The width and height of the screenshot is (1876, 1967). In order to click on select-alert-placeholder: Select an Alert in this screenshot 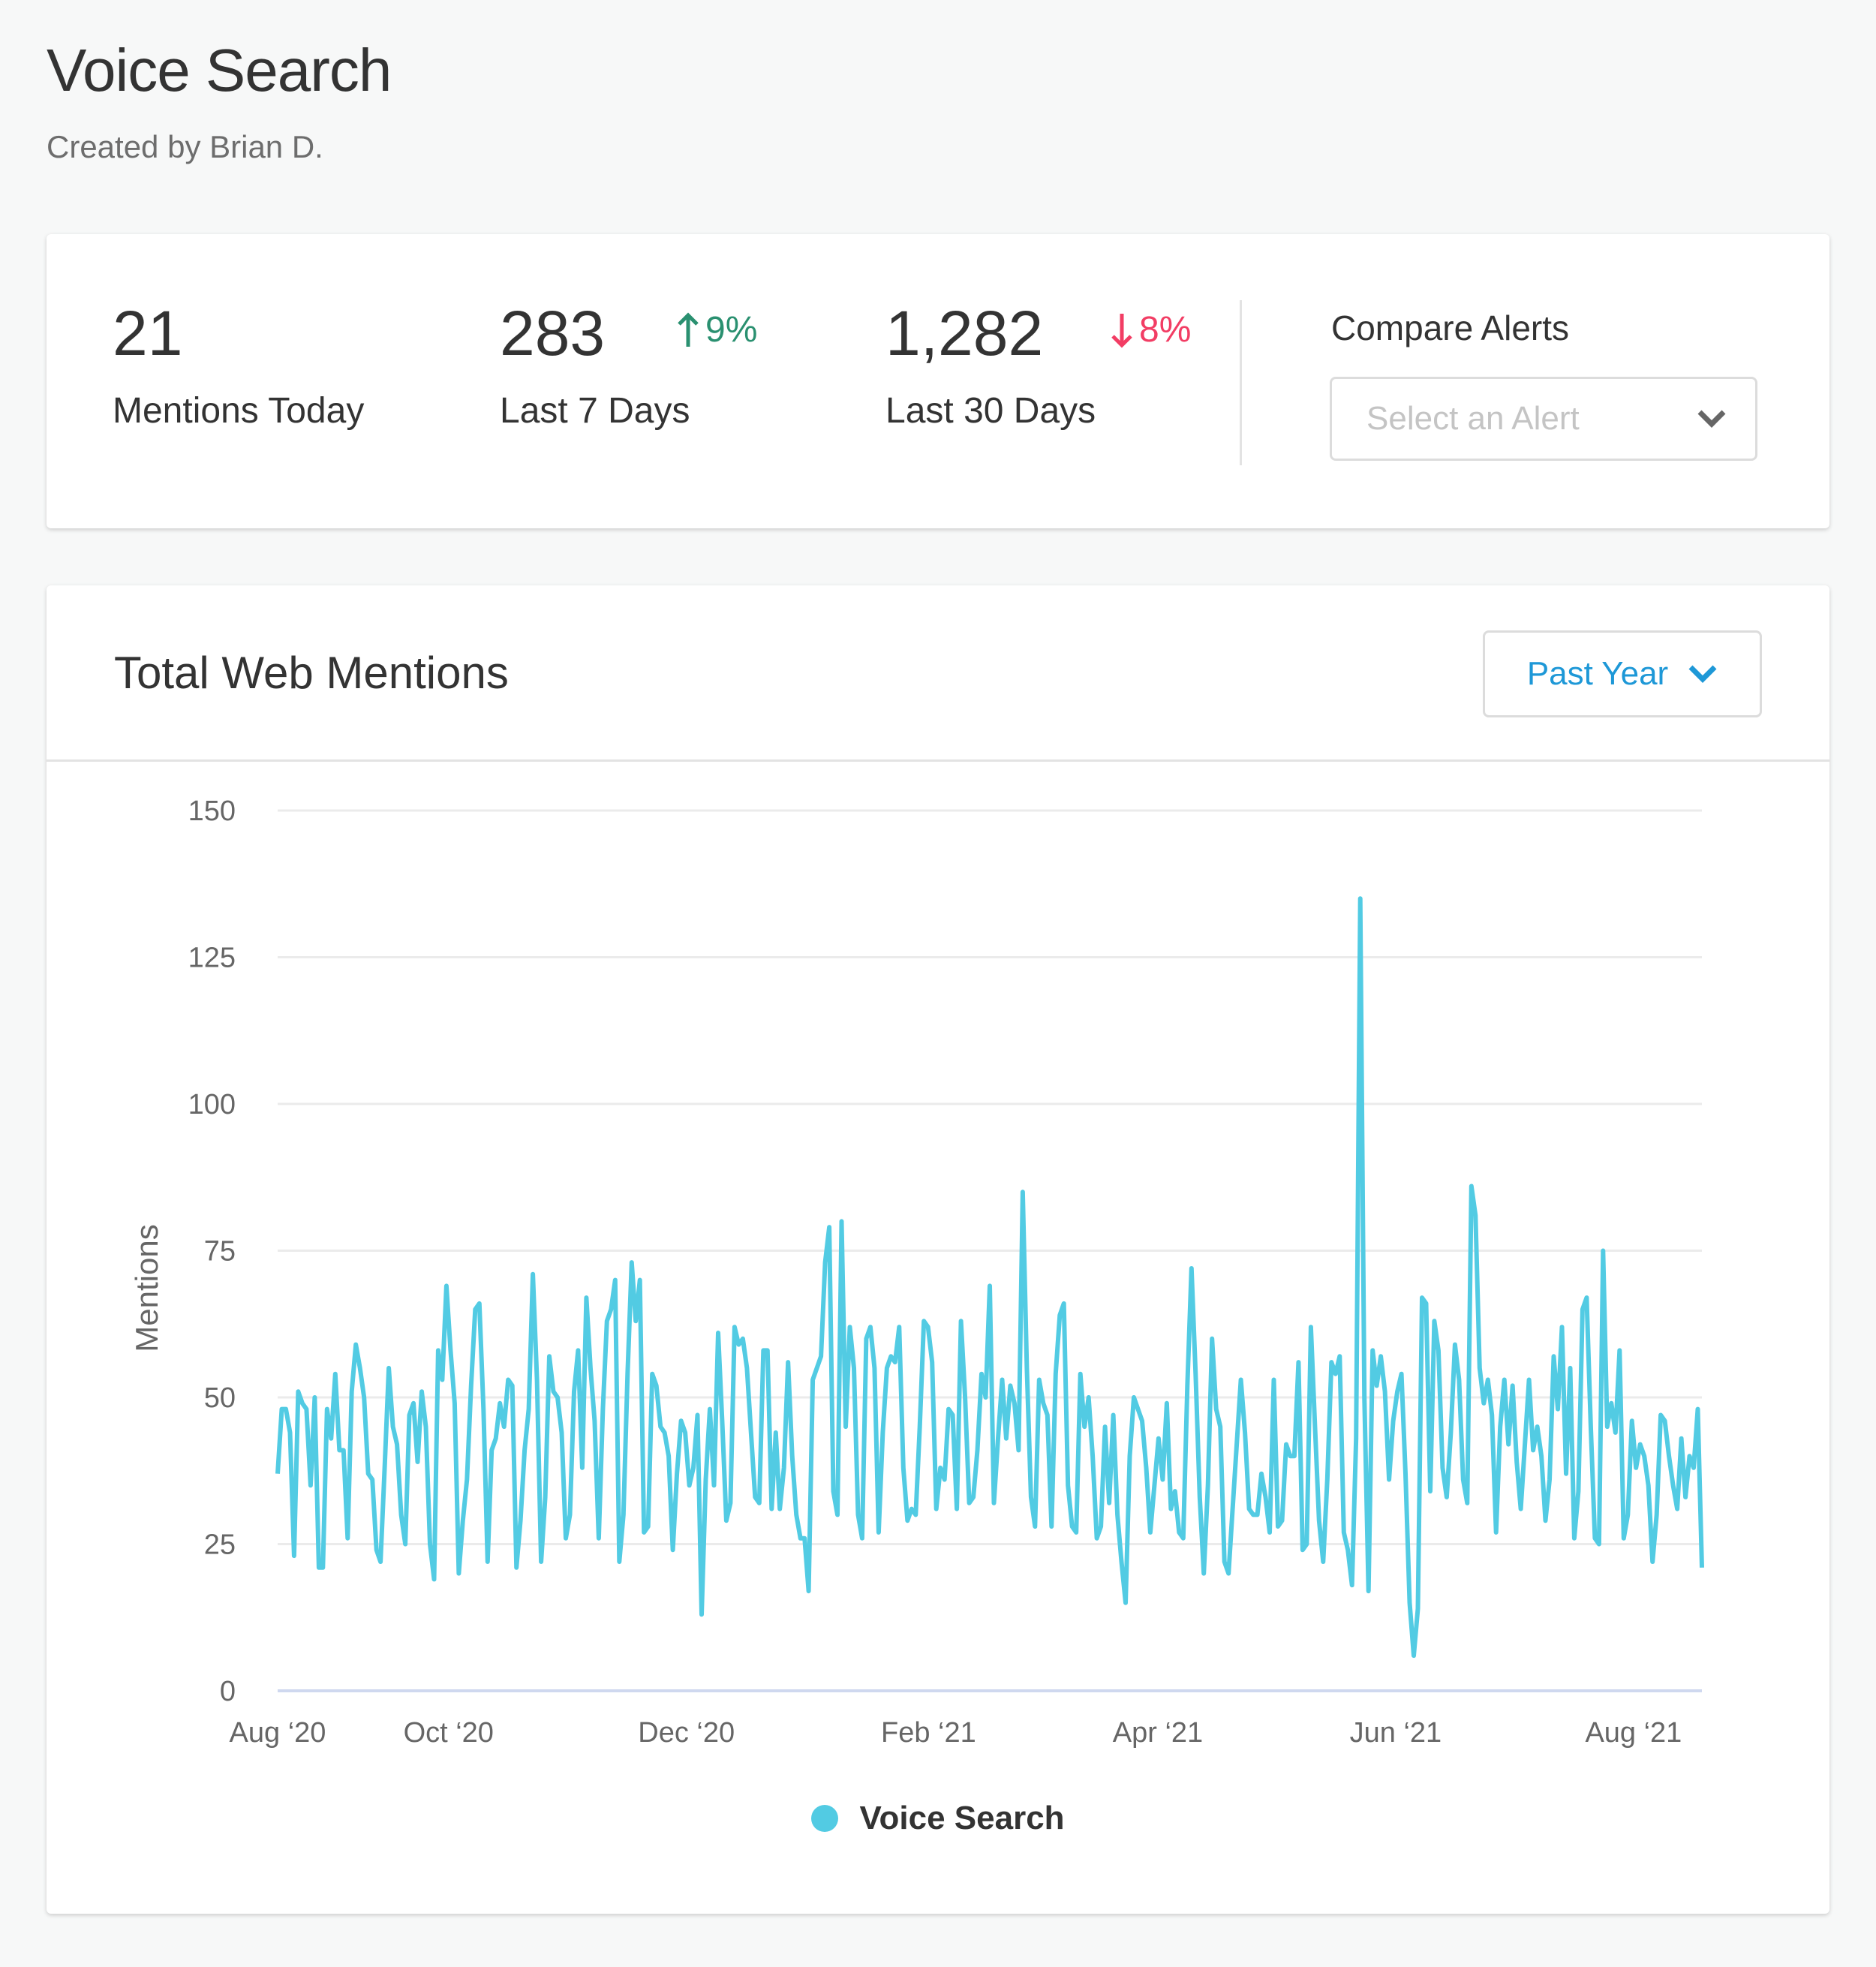, I will do `click(1473, 418)`.